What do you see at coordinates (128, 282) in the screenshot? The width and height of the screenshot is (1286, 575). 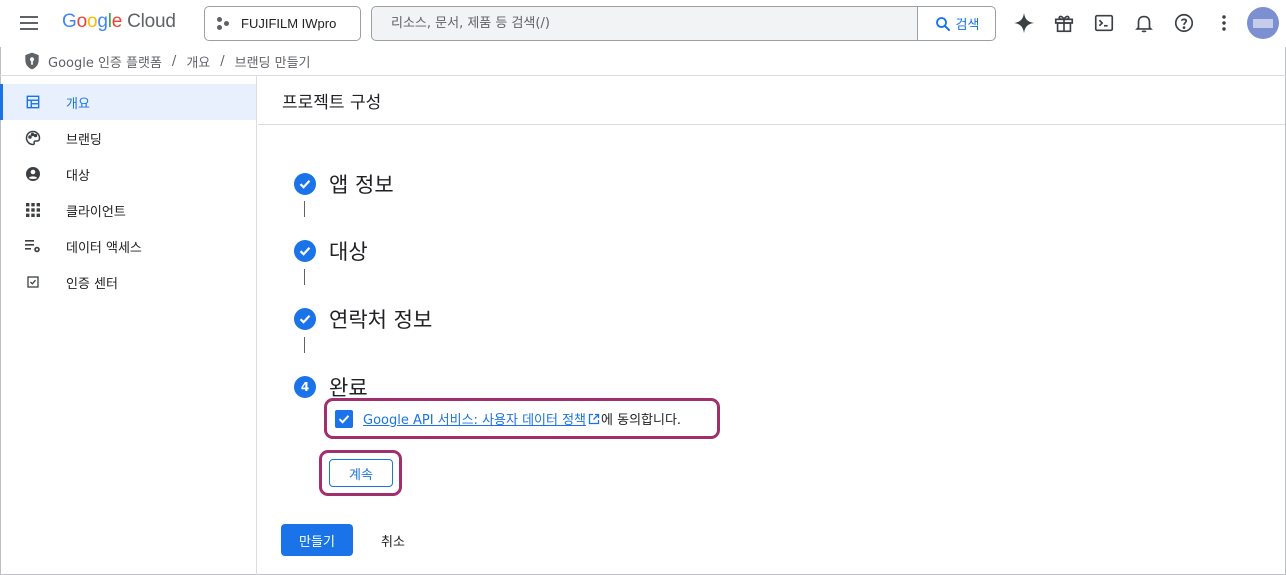 I see `sidebar-item-verification-center: 인증 센터` at bounding box center [128, 282].